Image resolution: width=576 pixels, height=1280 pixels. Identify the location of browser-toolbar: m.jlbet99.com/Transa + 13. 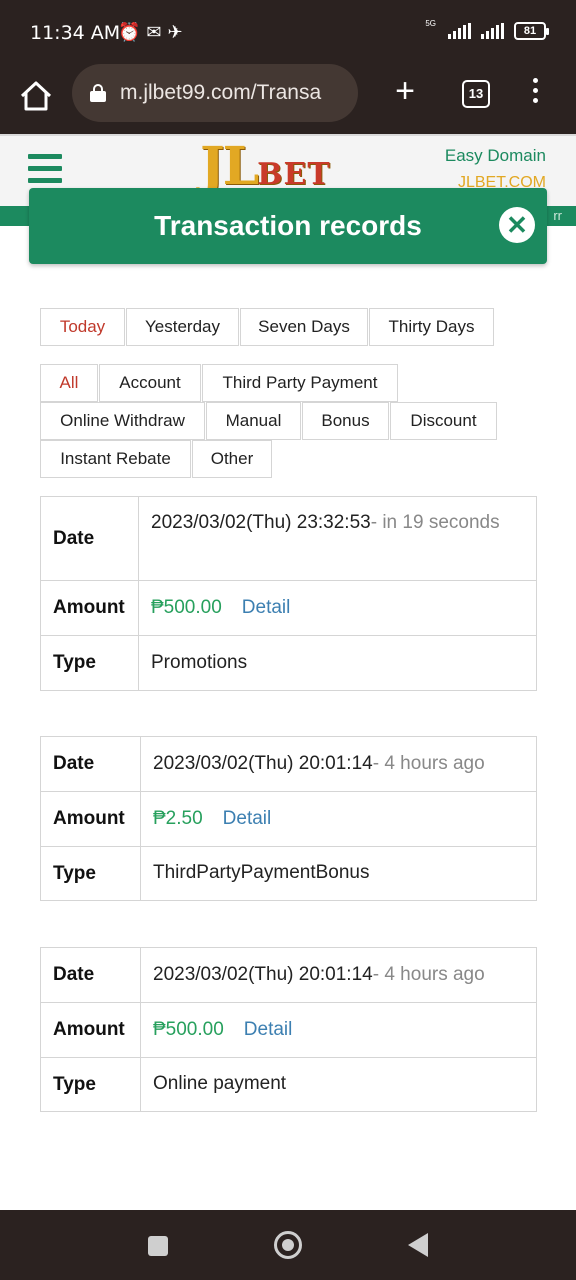
(288, 99).